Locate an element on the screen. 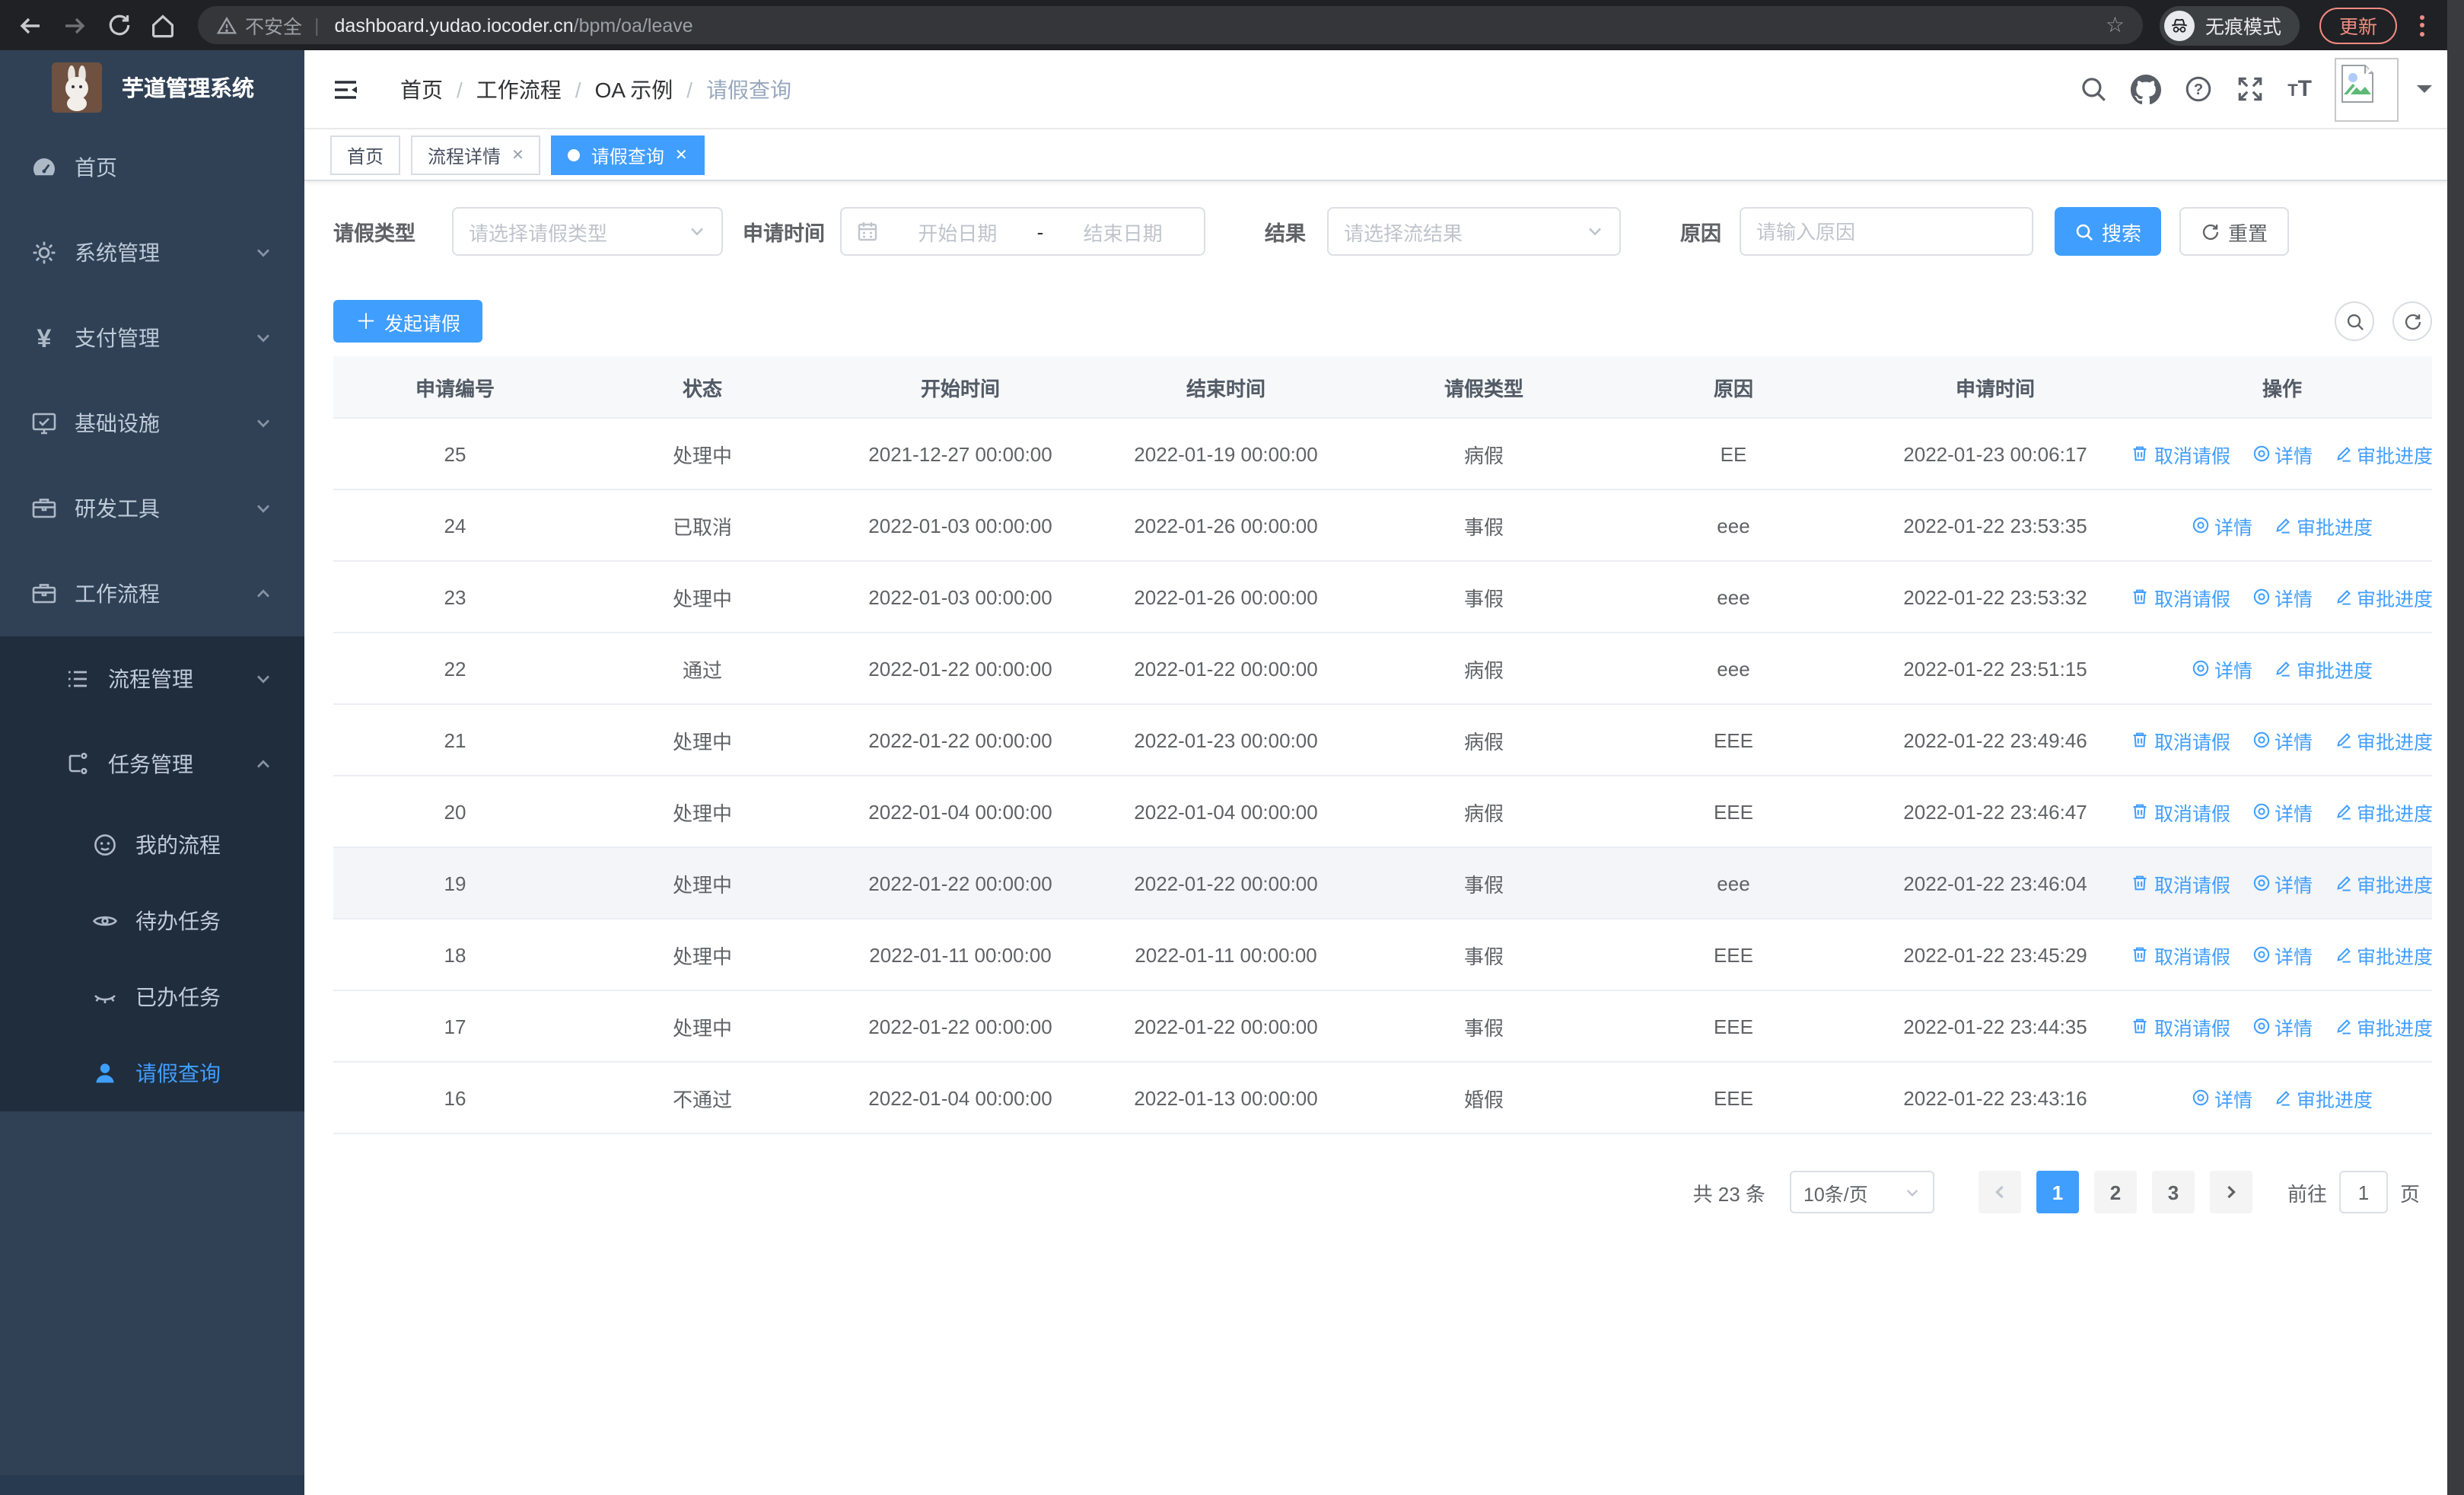 Image resolution: width=2464 pixels, height=1495 pixels. reset-button: 重置 is located at coordinates (2234, 231).